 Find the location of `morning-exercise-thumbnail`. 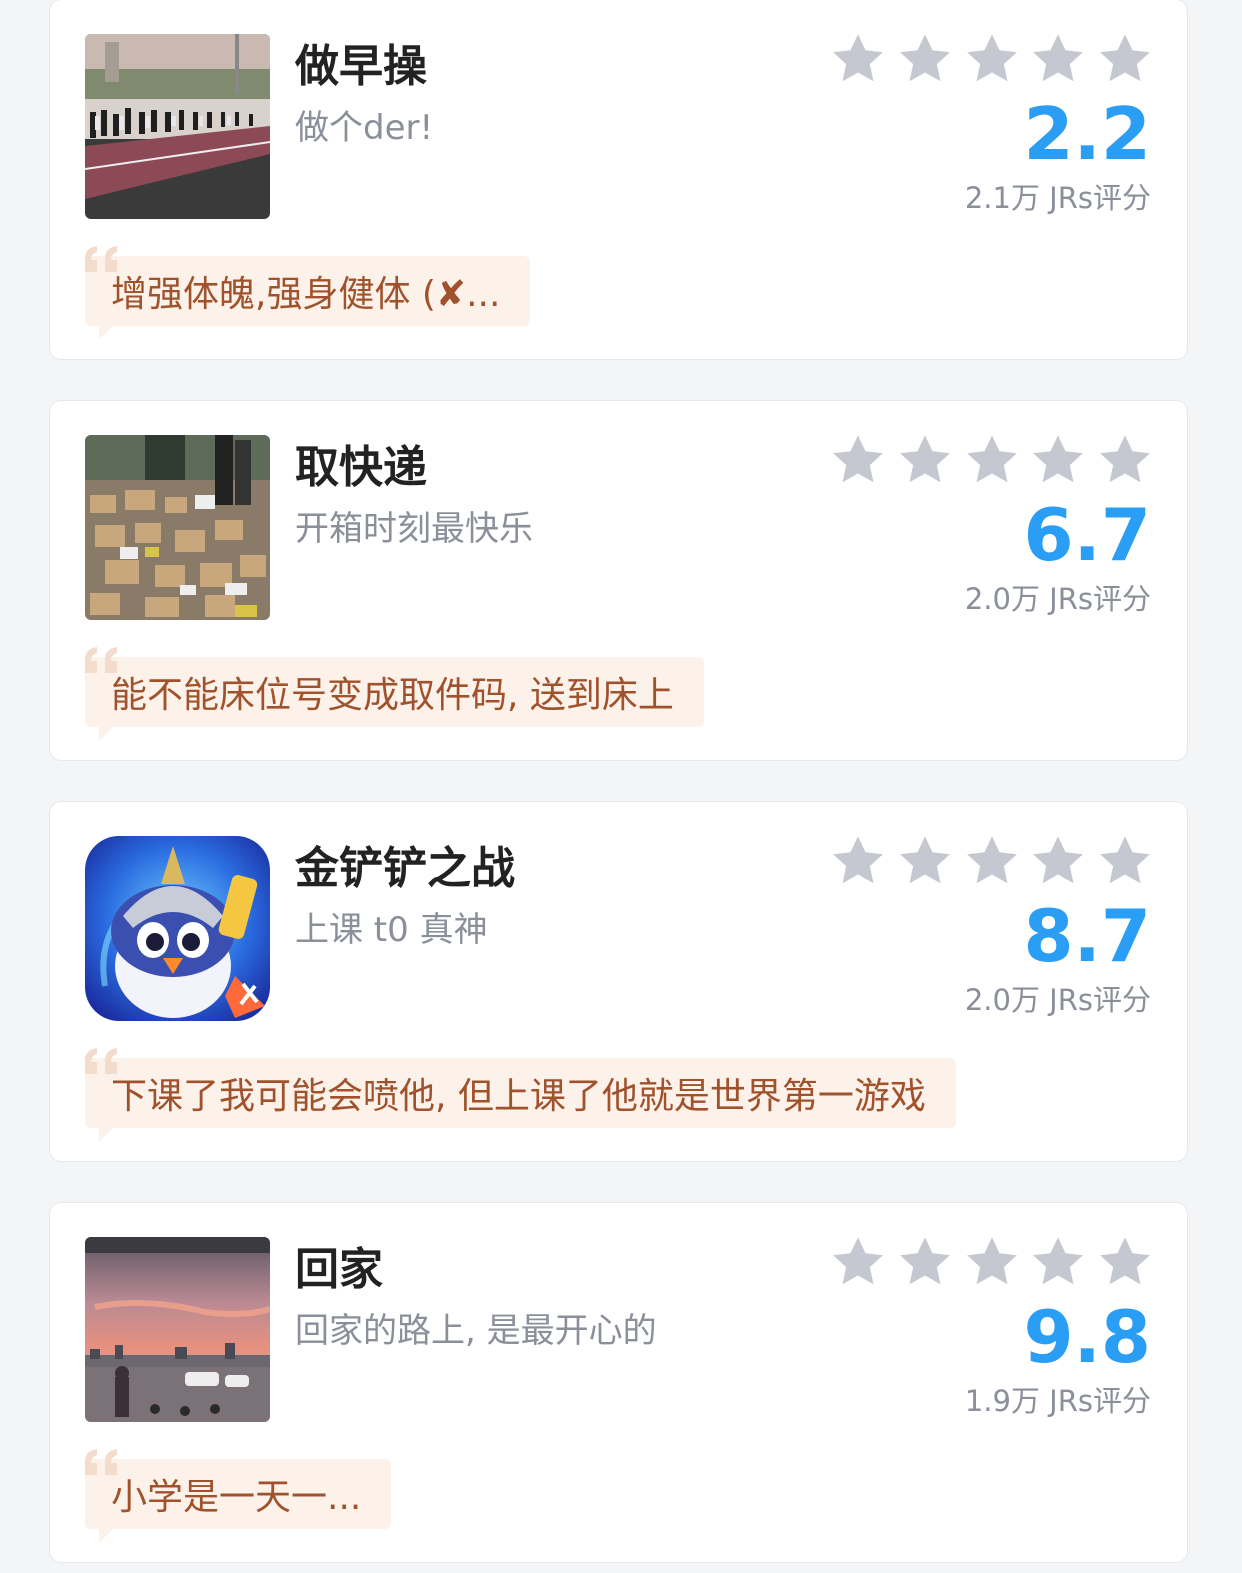

morning-exercise-thumbnail is located at coordinates (177, 126).